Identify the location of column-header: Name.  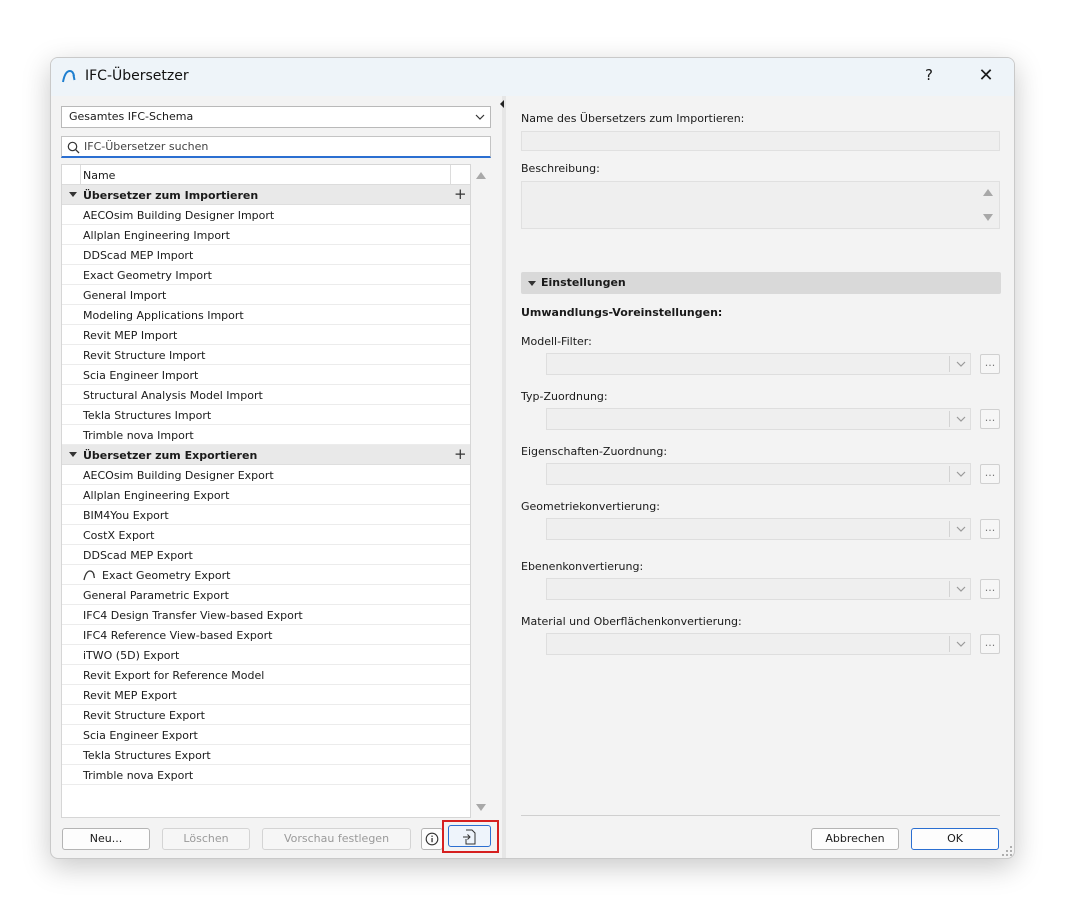
(266, 175).